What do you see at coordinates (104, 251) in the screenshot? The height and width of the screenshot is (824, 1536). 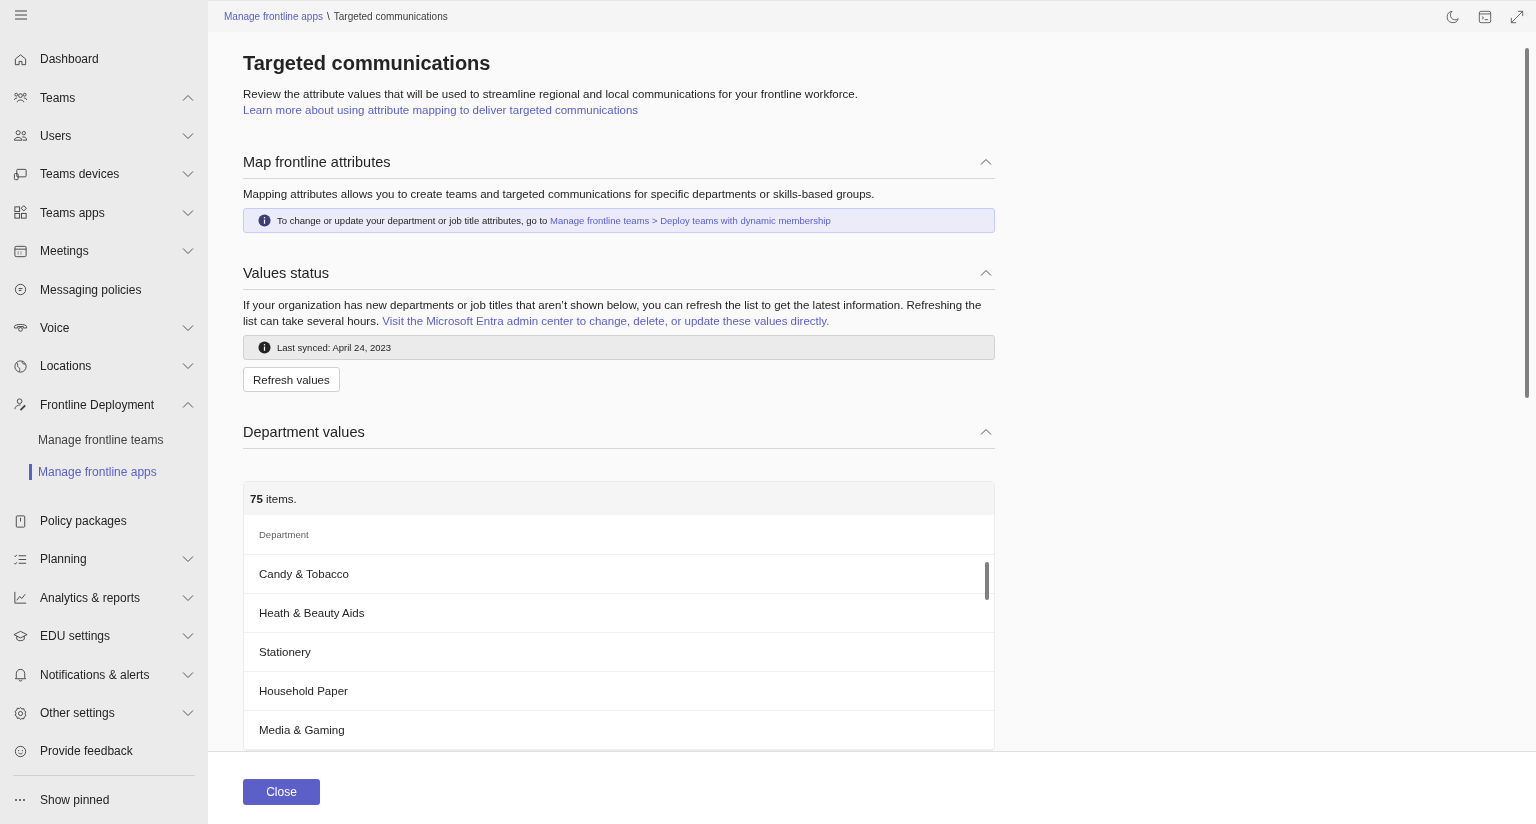 I see `sidebar-item: Meetings` at bounding box center [104, 251].